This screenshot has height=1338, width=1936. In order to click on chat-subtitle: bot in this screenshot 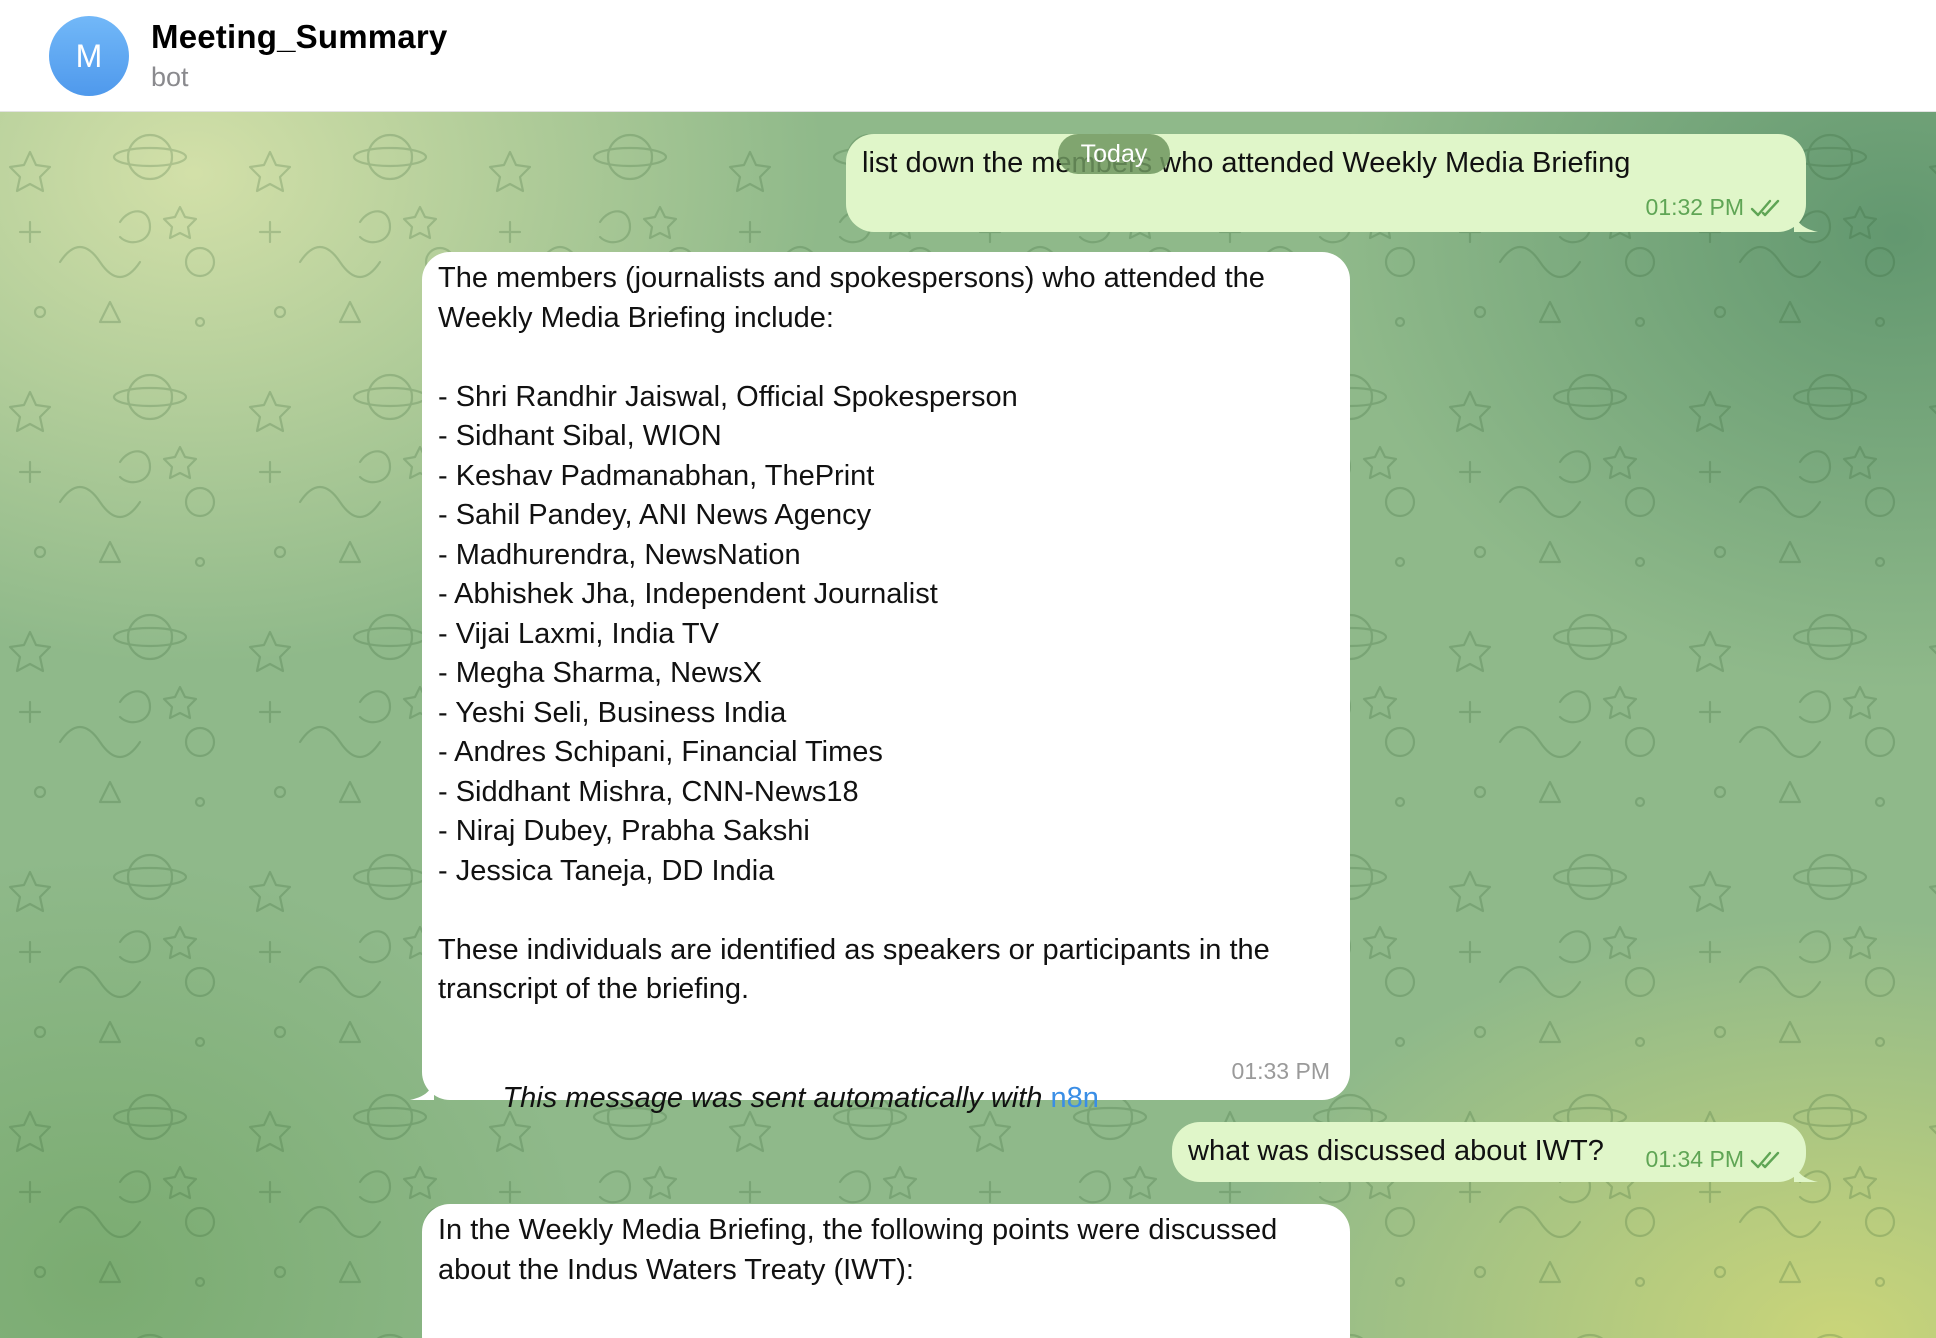, I will do `click(170, 77)`.